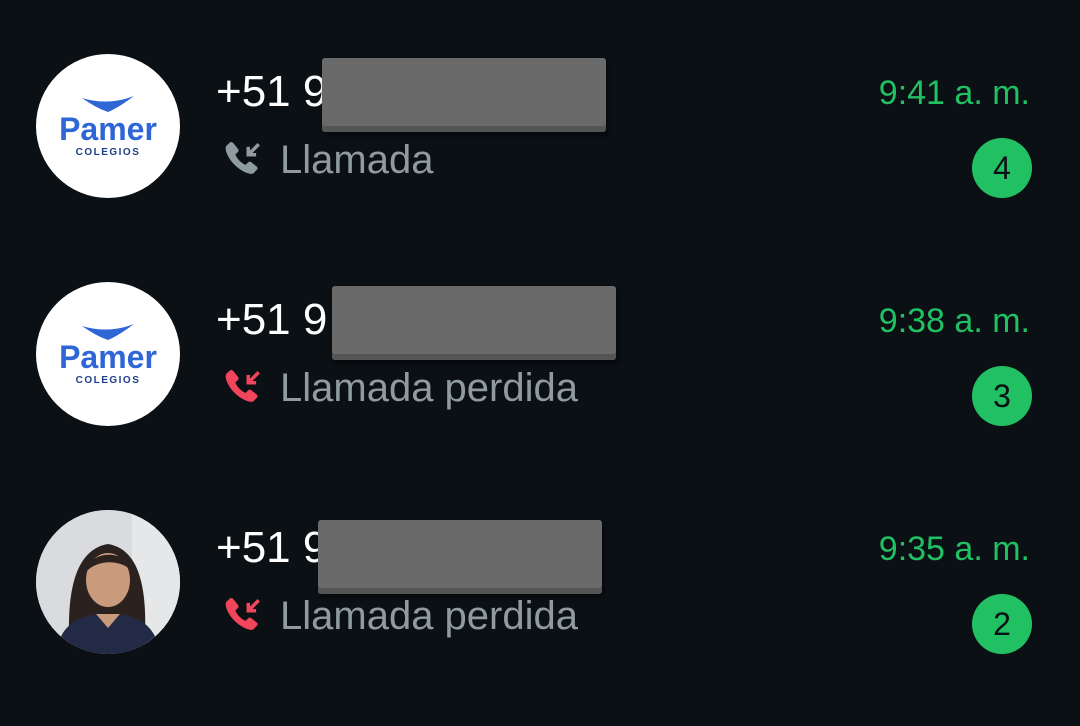  I want to click on person-photo-icon, so click(108, 582).